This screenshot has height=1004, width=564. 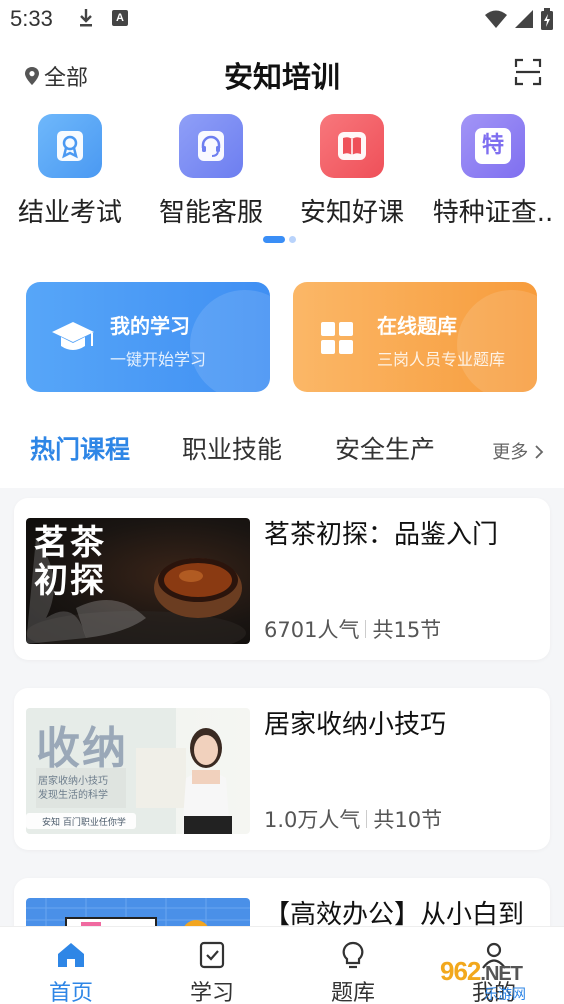 What do you see at coordinates (460, 971) in the screenshot?
I see `watermark-number: 962` at bounding box center [460, 971].